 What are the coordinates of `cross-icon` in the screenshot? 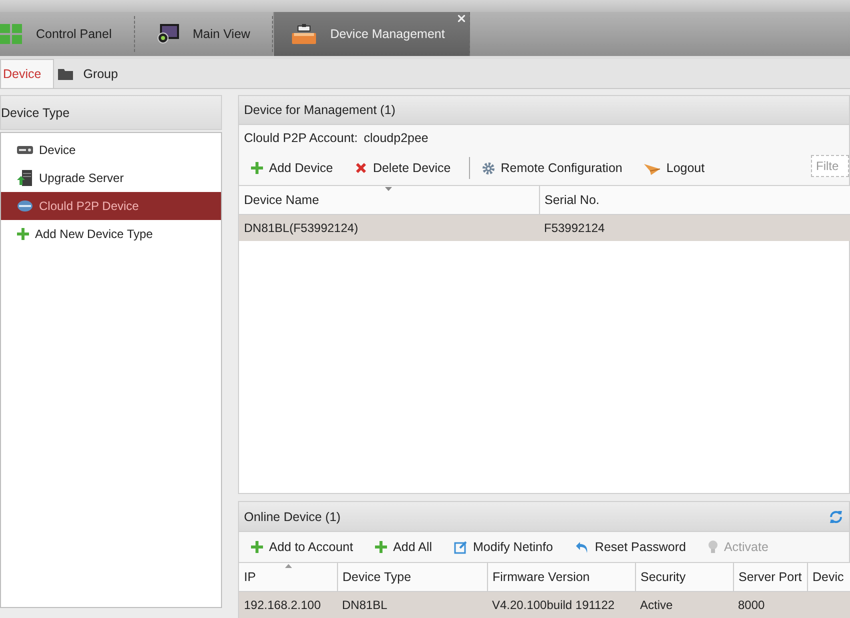 It's located at (360, 168).